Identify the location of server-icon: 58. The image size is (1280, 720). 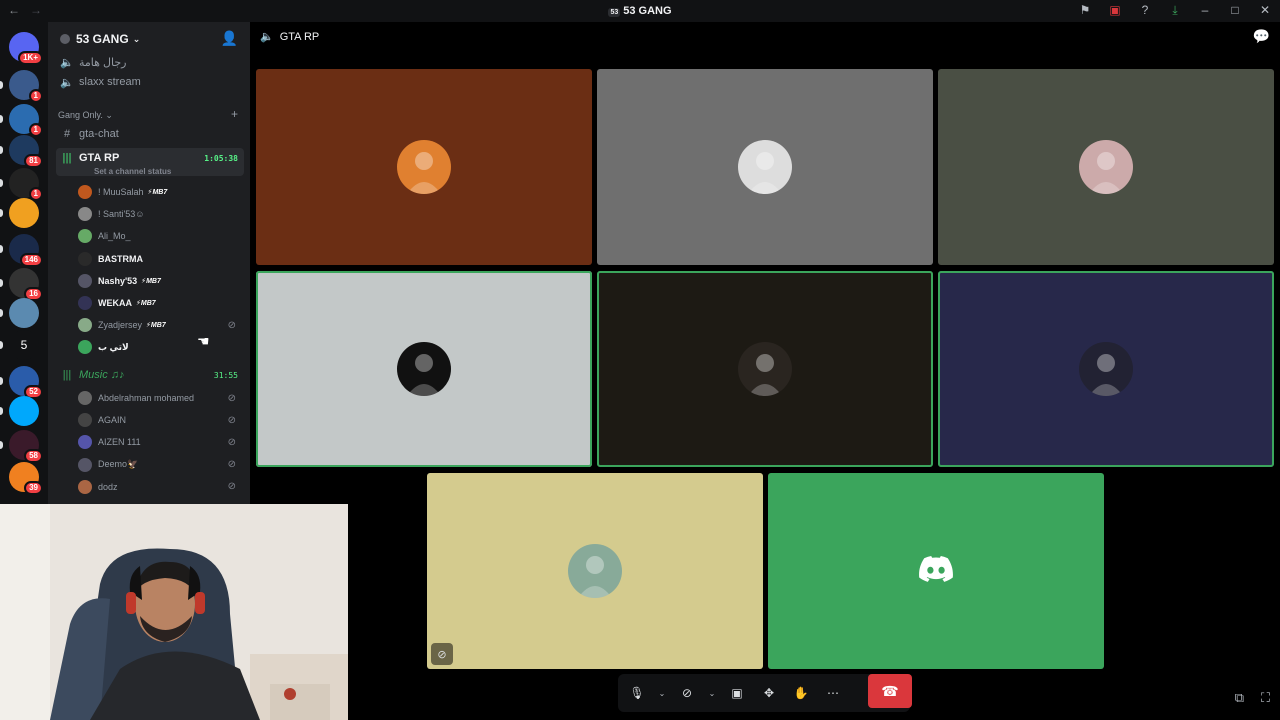
(26, 446).